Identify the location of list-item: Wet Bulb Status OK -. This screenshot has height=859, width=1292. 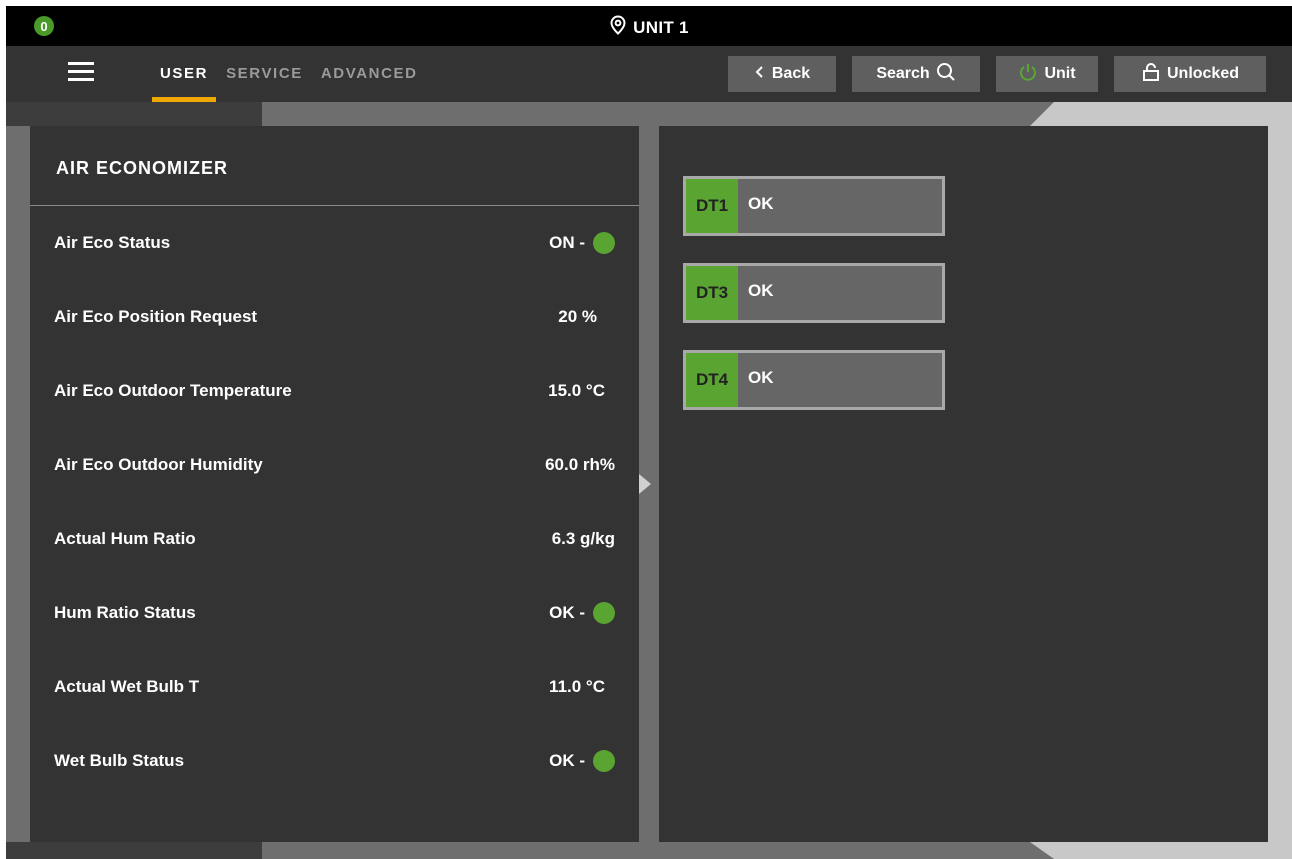
(334, 761).